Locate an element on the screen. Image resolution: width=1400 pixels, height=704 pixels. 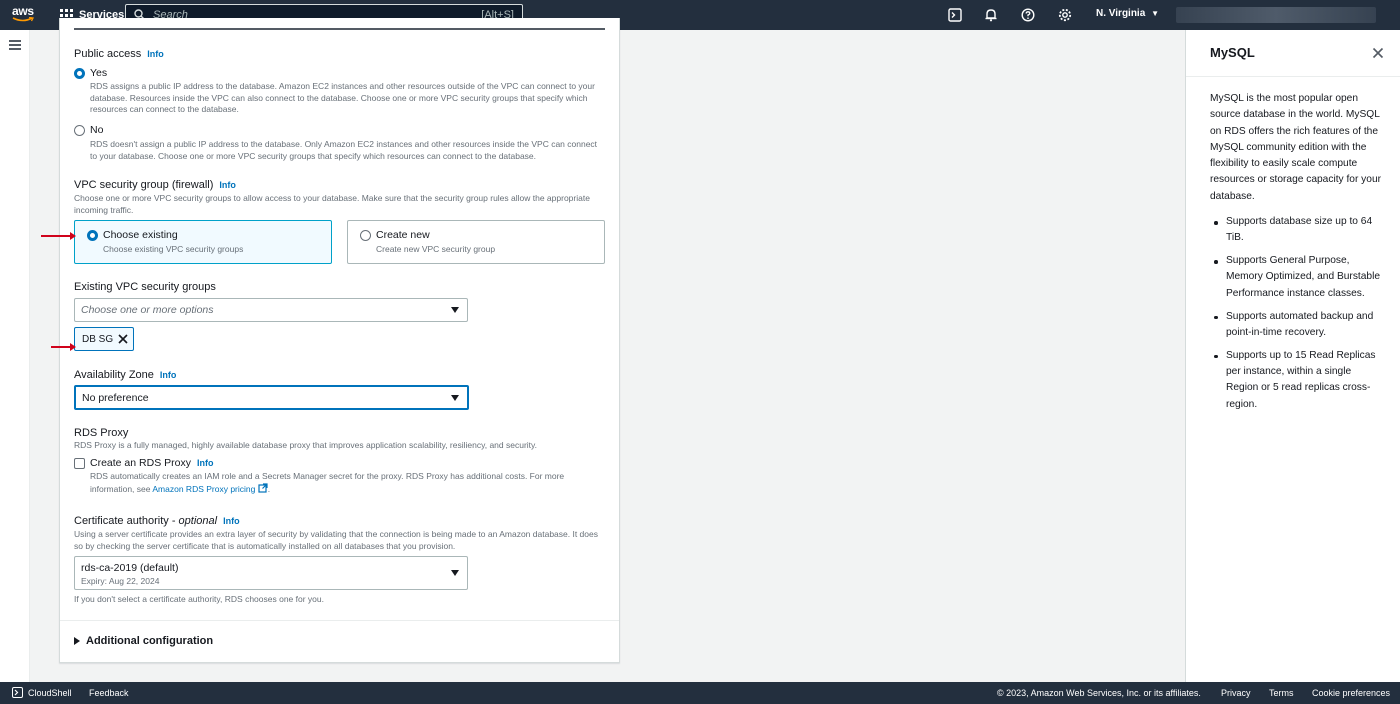
existing-vpc-groups-label: Existing VPC security groups is located at coordinates (145, 287).